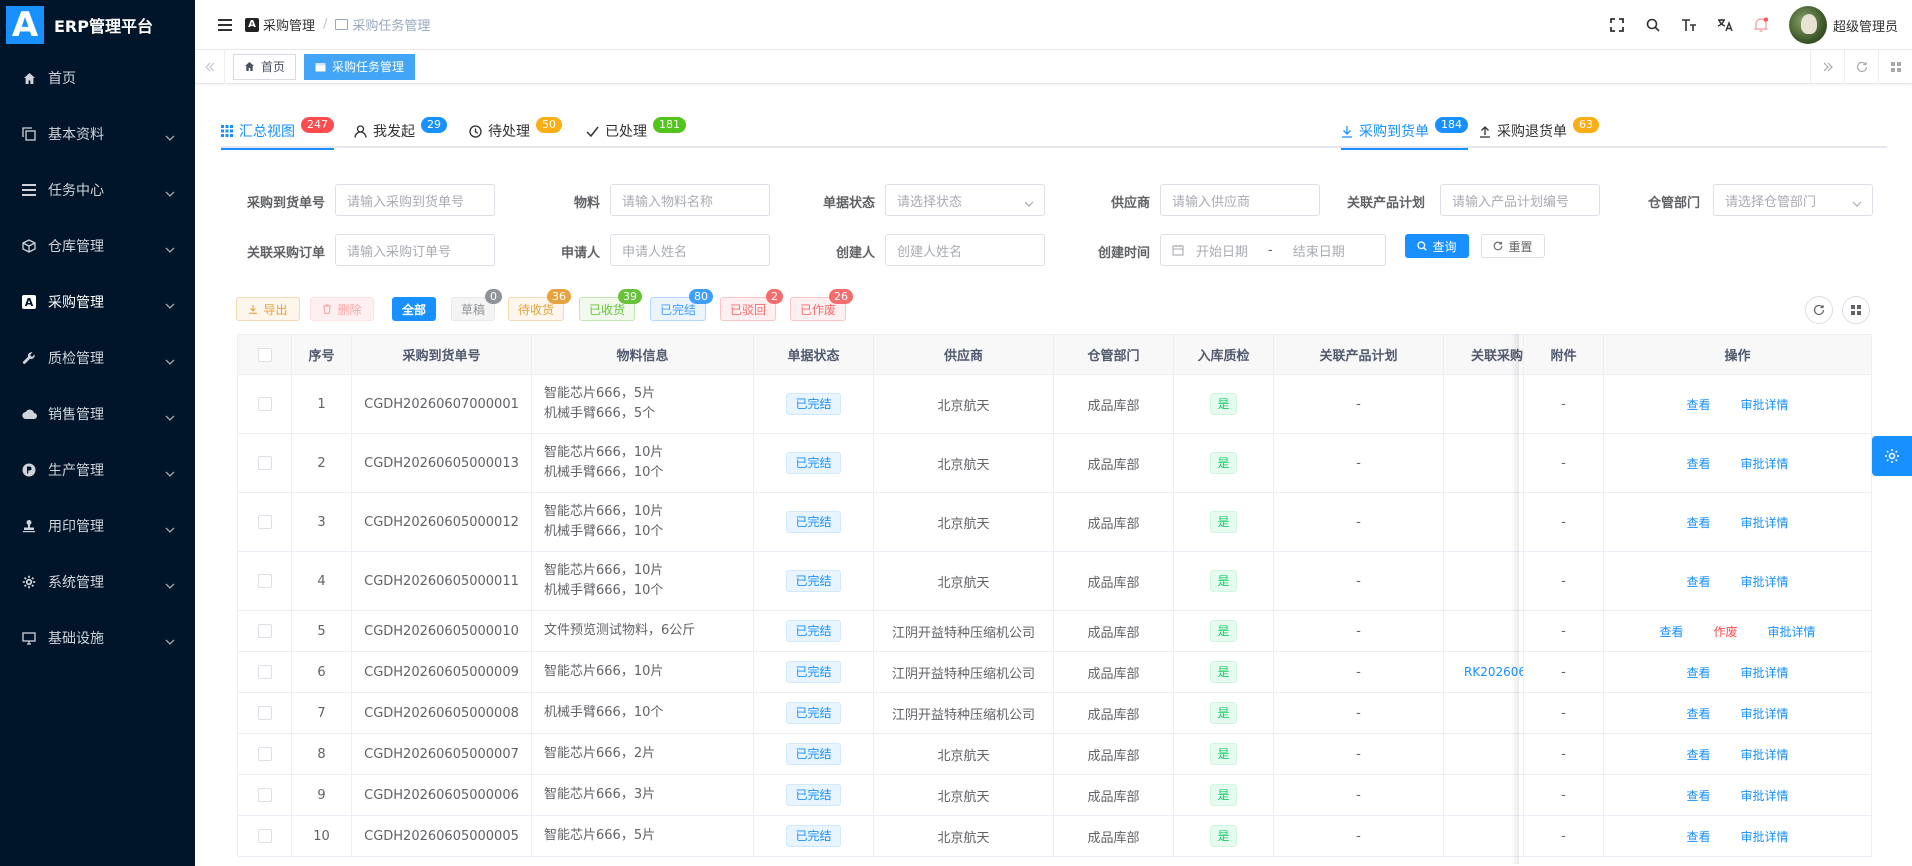 This screenshot has width=1912, height=866. I want to click on reset-button: 重置, so click(1513, 246).